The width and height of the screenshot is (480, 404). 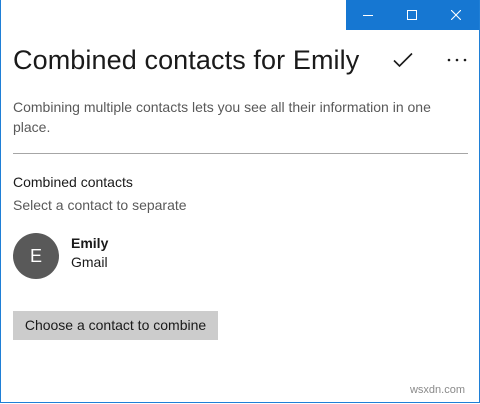 What do you see at coordinates (60, 256) in the screenshot?
I see `contact-item: E Emily Gmail` at bounding box center [60, 256].